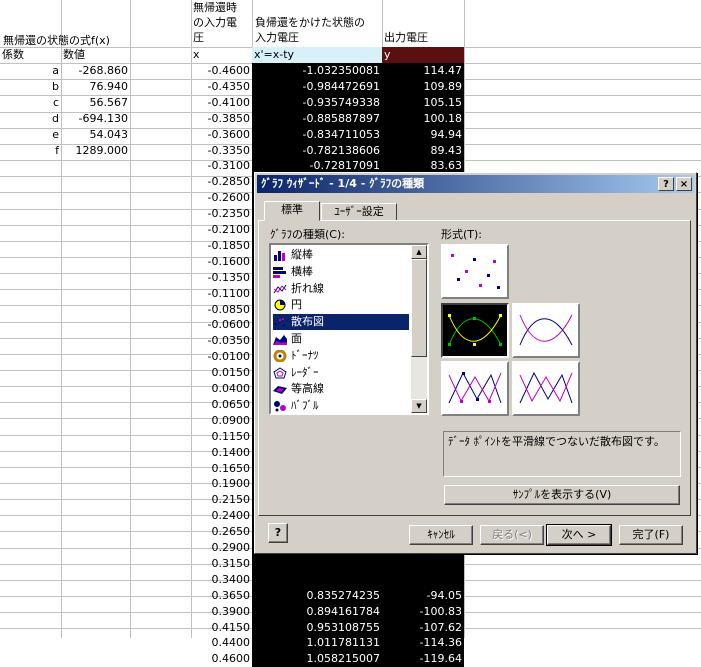  What do you see at coordinates (317, 55) in the screenshot?
I see `xp-sub-header: x'=x-ty` at bounding box center [317, 55].